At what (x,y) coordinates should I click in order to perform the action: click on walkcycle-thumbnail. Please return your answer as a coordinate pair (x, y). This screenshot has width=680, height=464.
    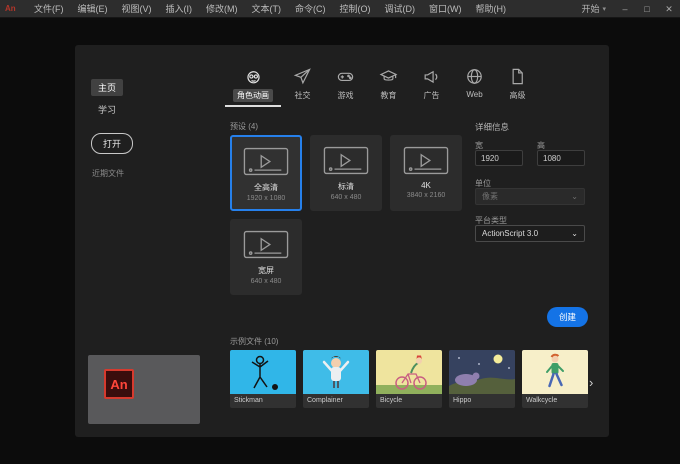
    Looking at the image, I should click on (555, 372).